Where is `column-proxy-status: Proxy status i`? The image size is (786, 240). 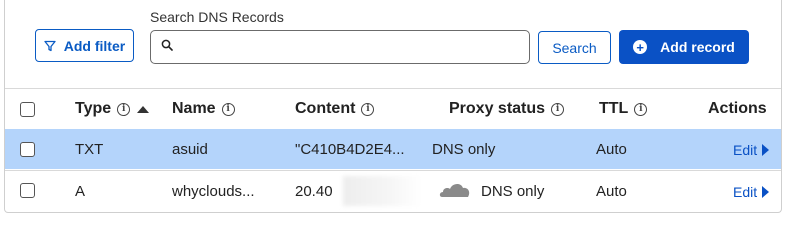
column-proxy-status: Proxy status i is located at coordinates (507, 109).